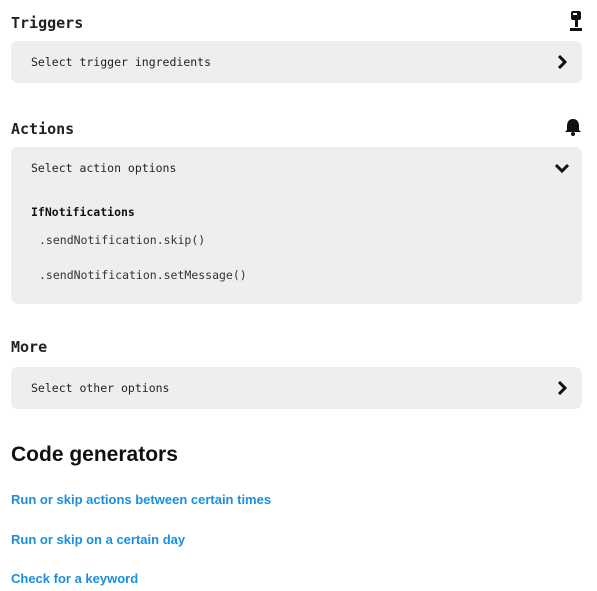  Describe the element at coordinates (296, 168) in the screenshot. I see `select-action-options-button: Select action options` at that location.